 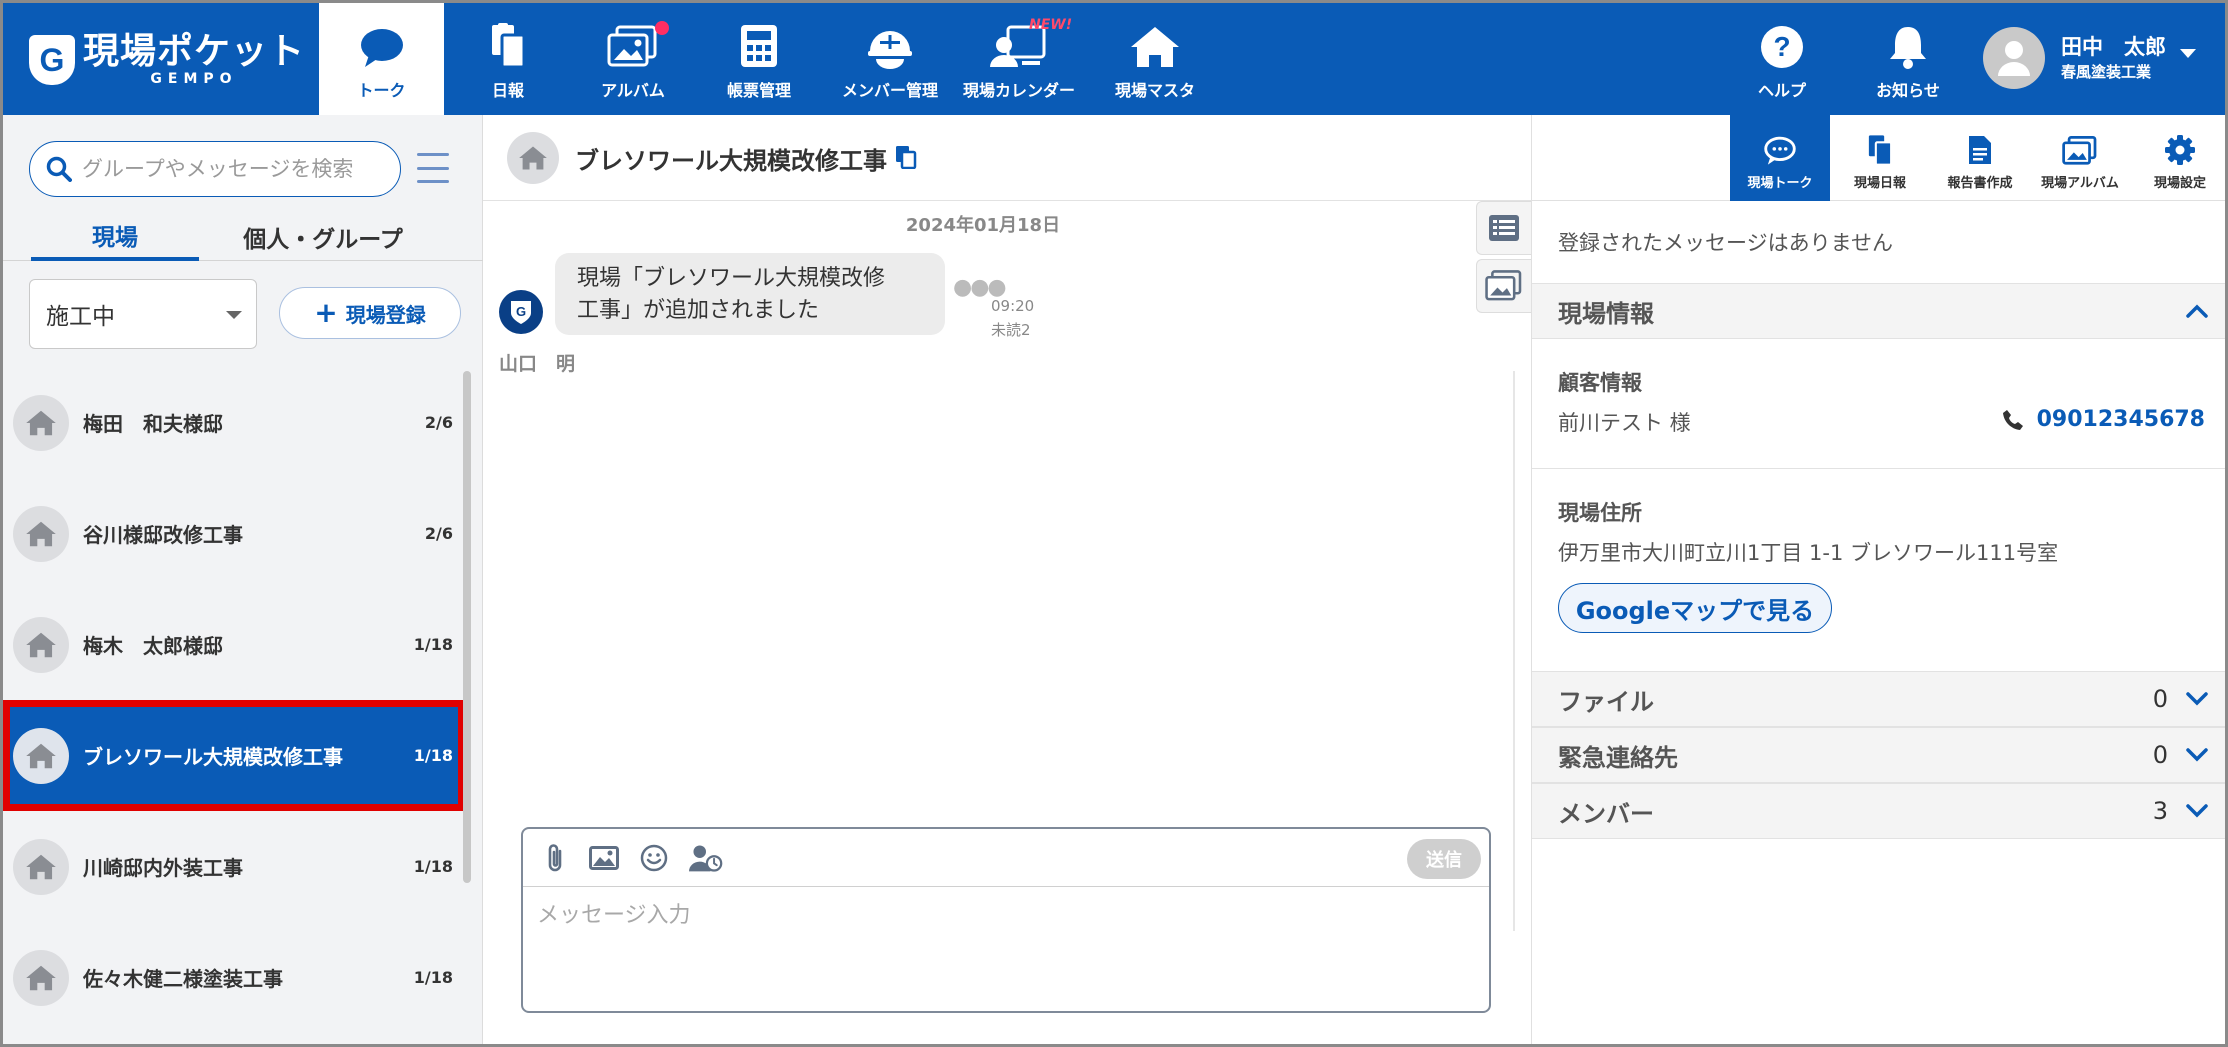 What do you see at coordinates (143, 314) in the screenshot?
I see `status-filter-select: 施工中` at bounding box center [143, 314].